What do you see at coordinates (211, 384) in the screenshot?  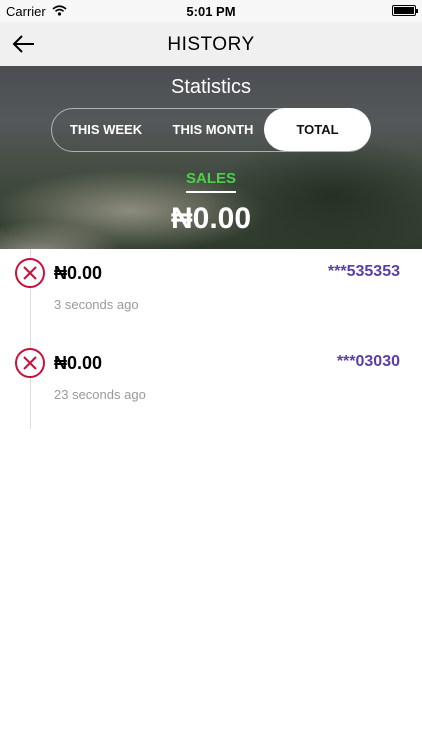 I see `history-item: ₦0.00 ***03030 23 seconds ago` at bounding box center [211, 384].